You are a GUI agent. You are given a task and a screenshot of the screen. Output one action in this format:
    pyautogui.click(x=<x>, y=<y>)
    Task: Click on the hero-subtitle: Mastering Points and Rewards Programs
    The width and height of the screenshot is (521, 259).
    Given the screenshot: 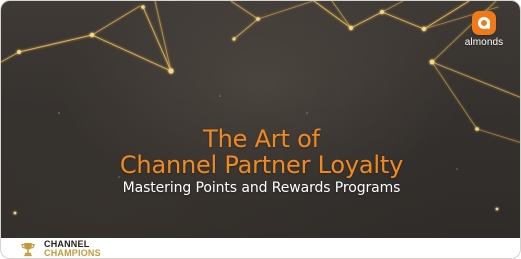 What is the action you would take?
    pyautogui.click(x=261, y=188)
    